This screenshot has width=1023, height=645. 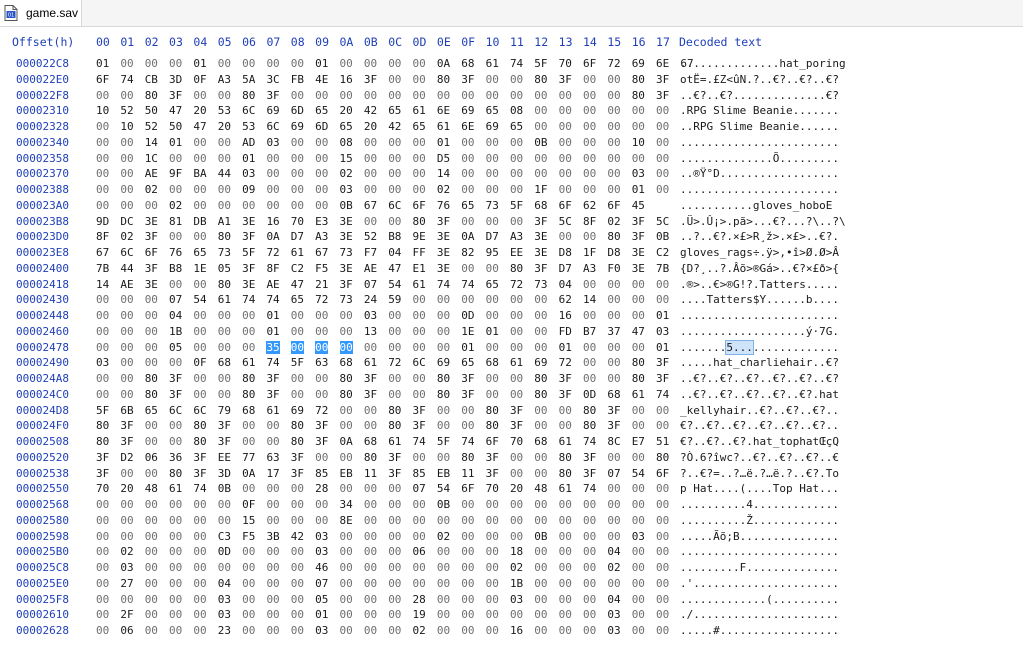 I want to click on hex-byte: 1B, so click(x=516, y=583).